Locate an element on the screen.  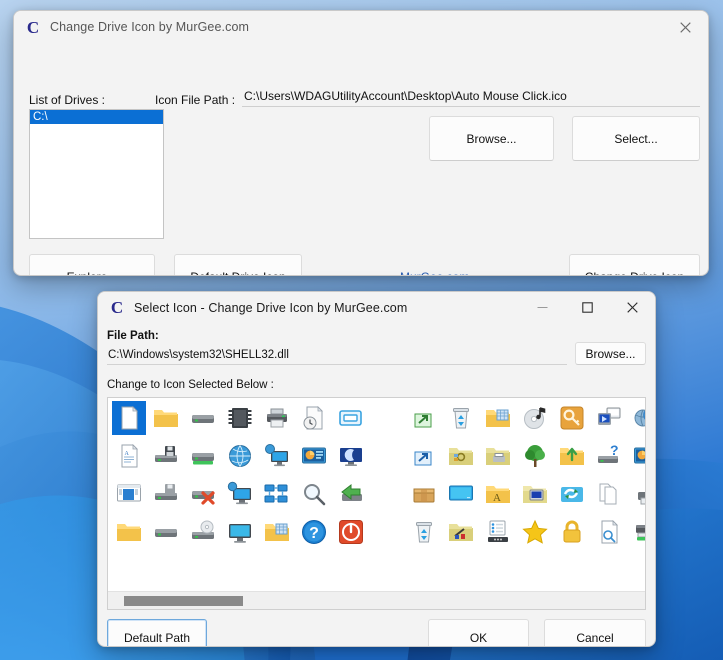
main-window-title: Change Drive Icon by MurGee.com is located at coordinates (150, 27).